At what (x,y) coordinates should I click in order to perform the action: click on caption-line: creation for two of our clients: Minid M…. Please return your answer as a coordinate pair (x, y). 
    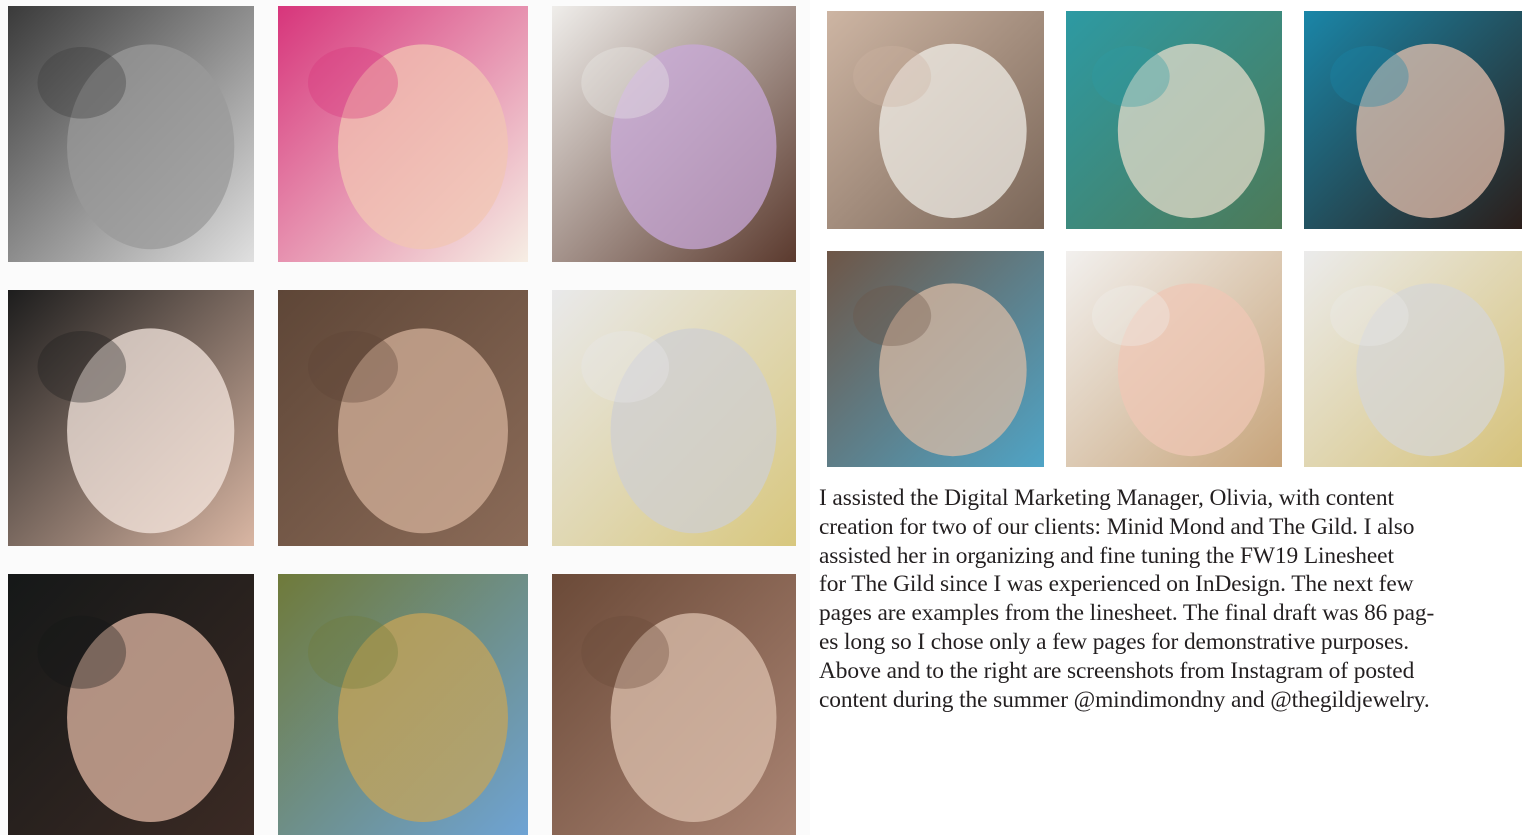
    Looking at the image, I should click on (1117, 526).